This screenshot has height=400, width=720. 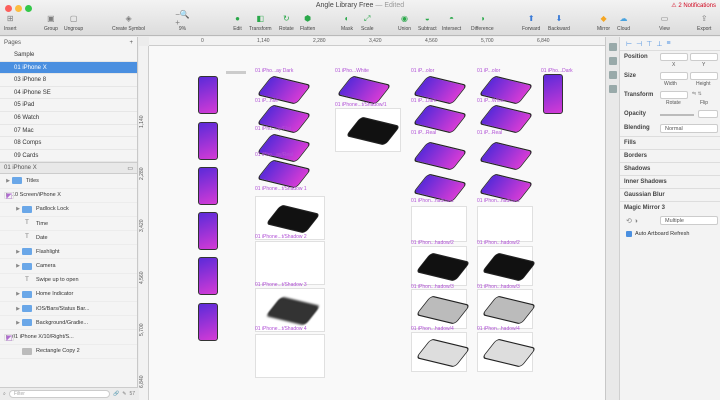 I want to click on page-item: 09 Cards, so click(x=68, y=156).